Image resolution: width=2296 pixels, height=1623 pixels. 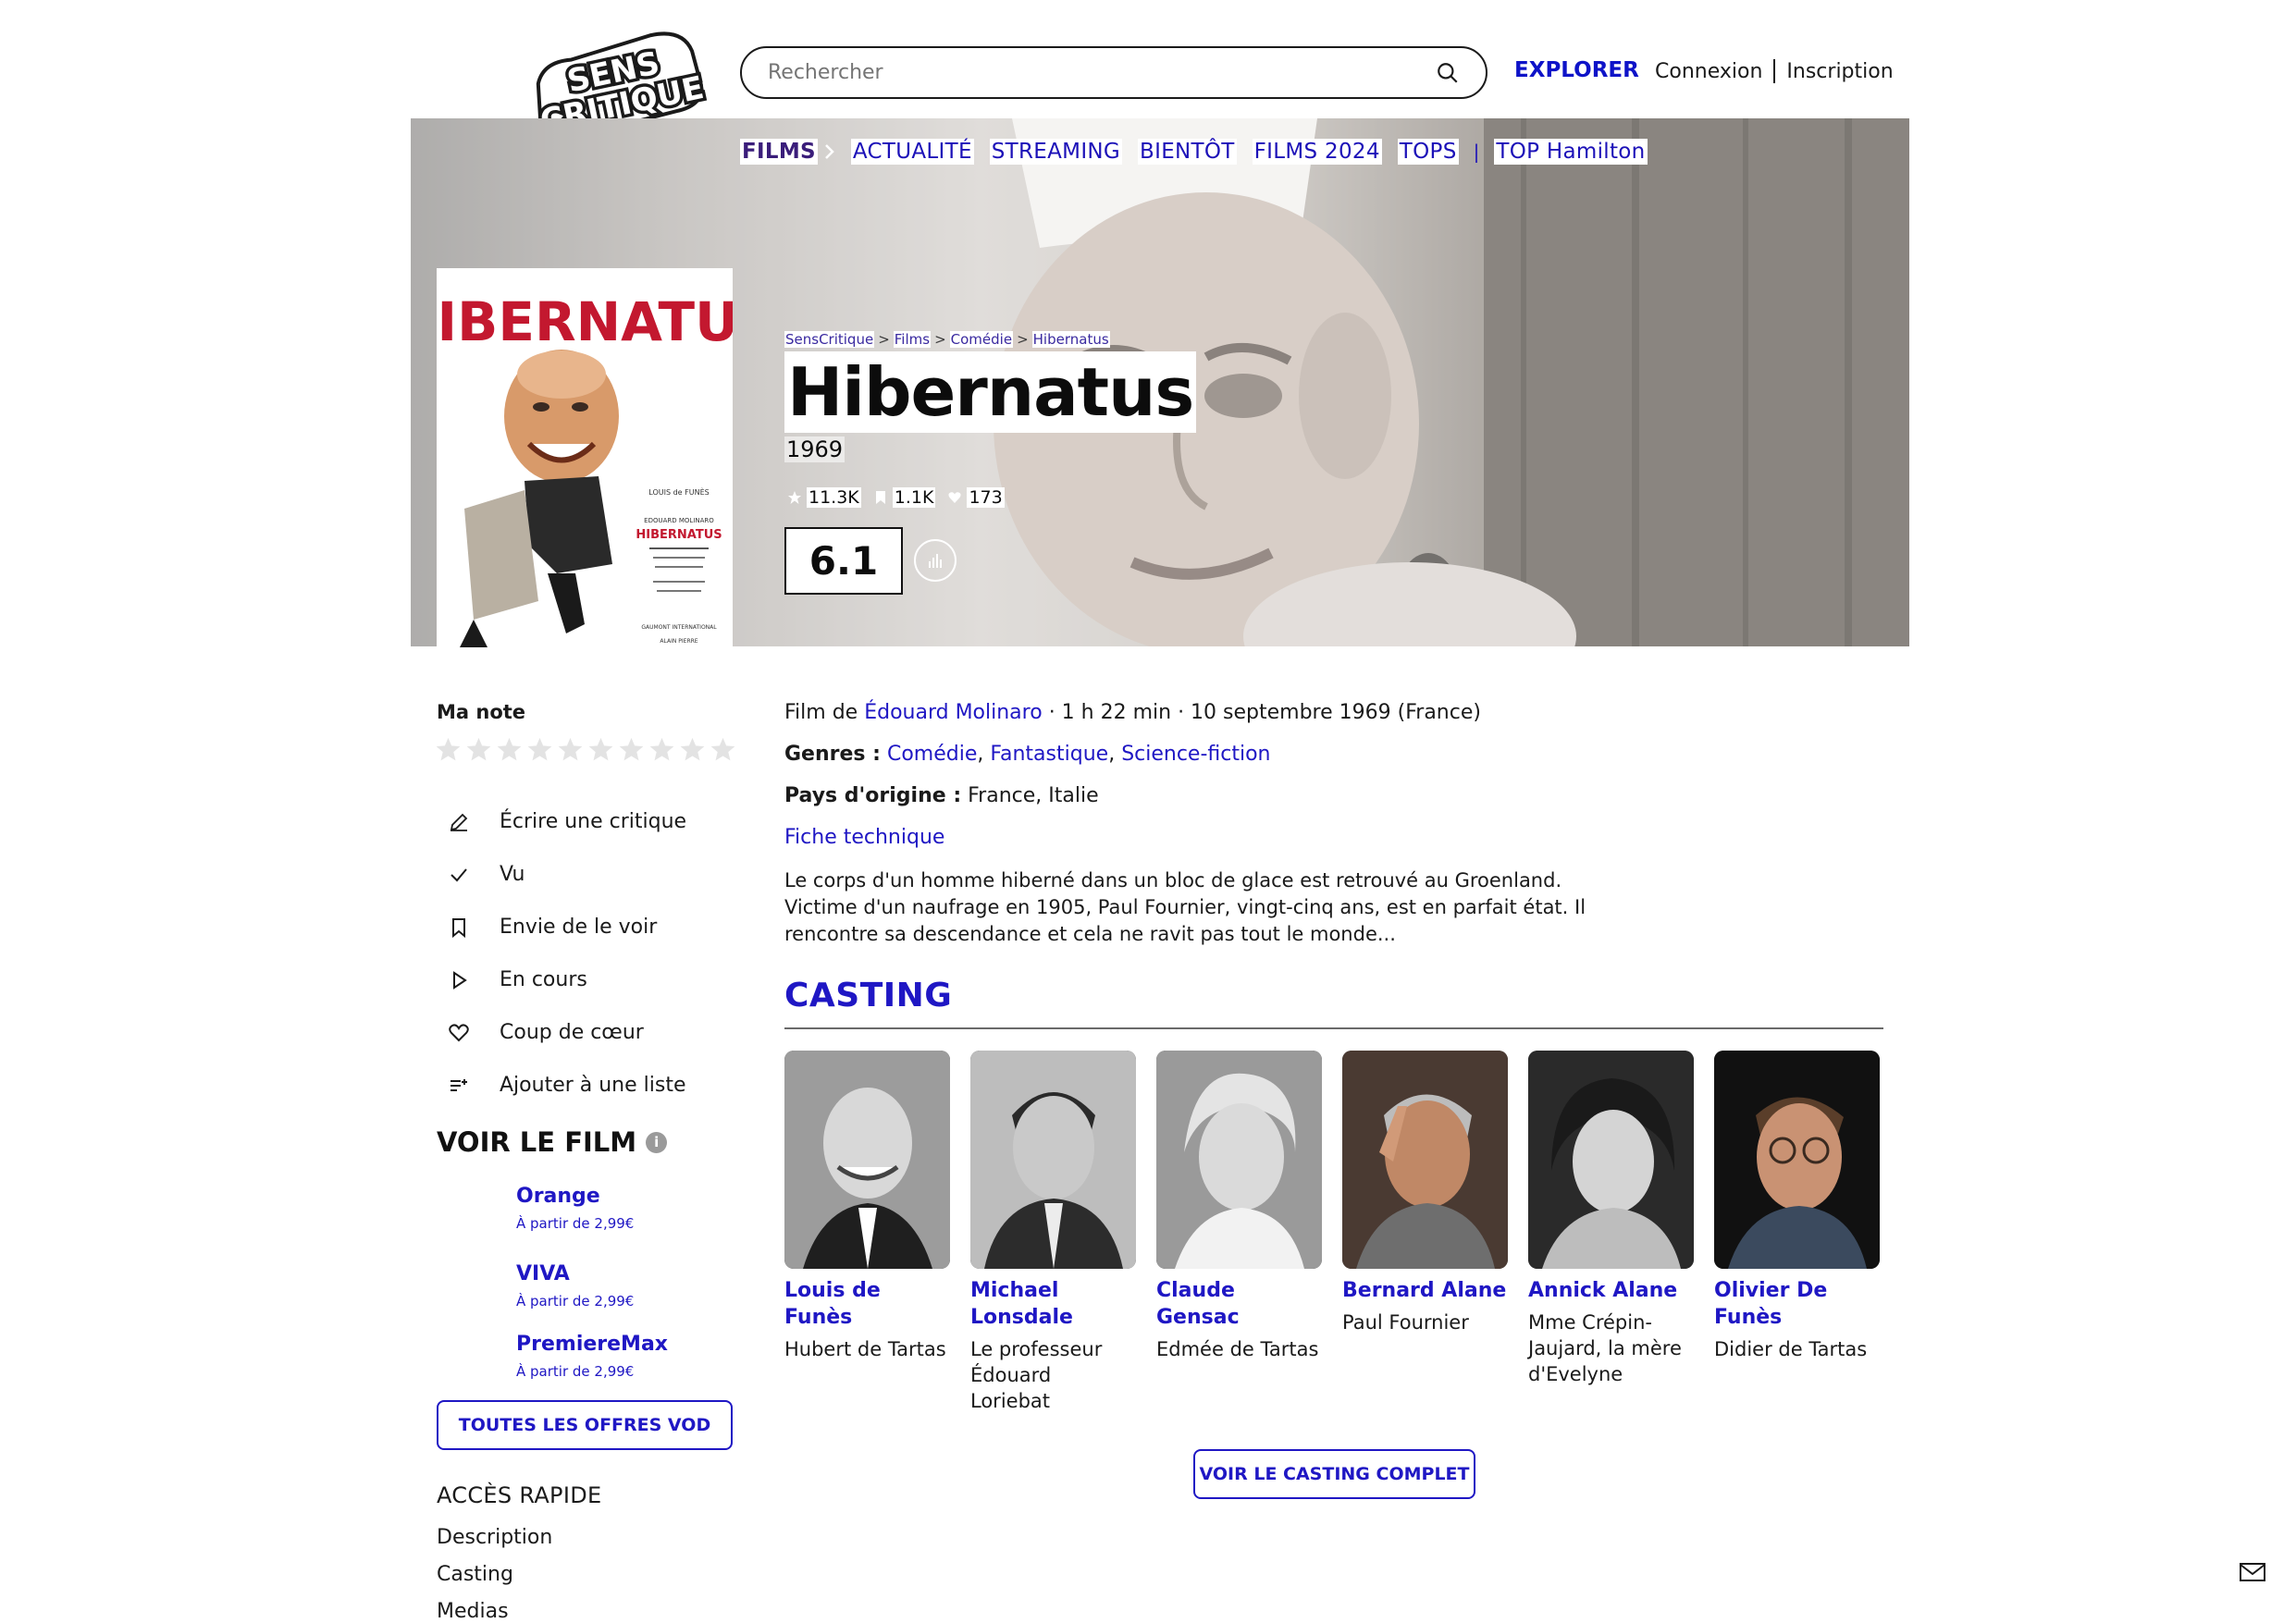 What do you see at coordinates (1237, 1349) in the screenshot?
I see `actor-role: Edmée de Tartas` at bounding box center [1237, 1349].